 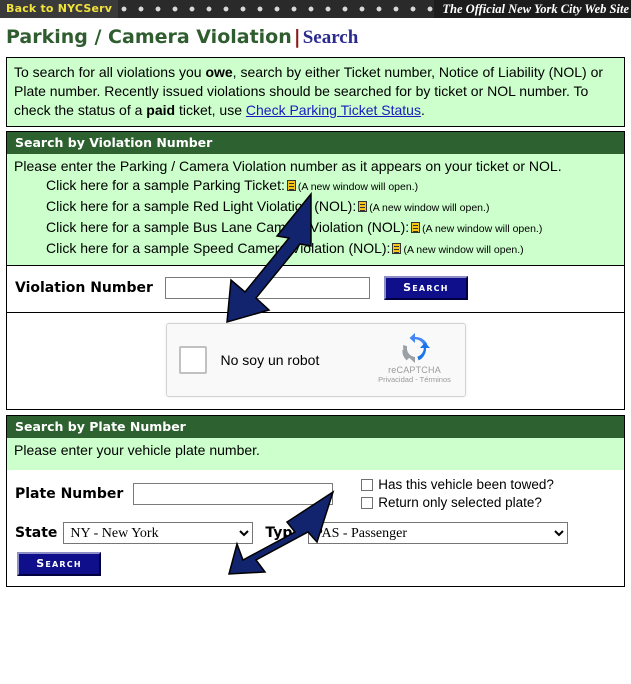 I want to click on official-site-label: The Official New York City Web Site, so click(x=532, y=9).